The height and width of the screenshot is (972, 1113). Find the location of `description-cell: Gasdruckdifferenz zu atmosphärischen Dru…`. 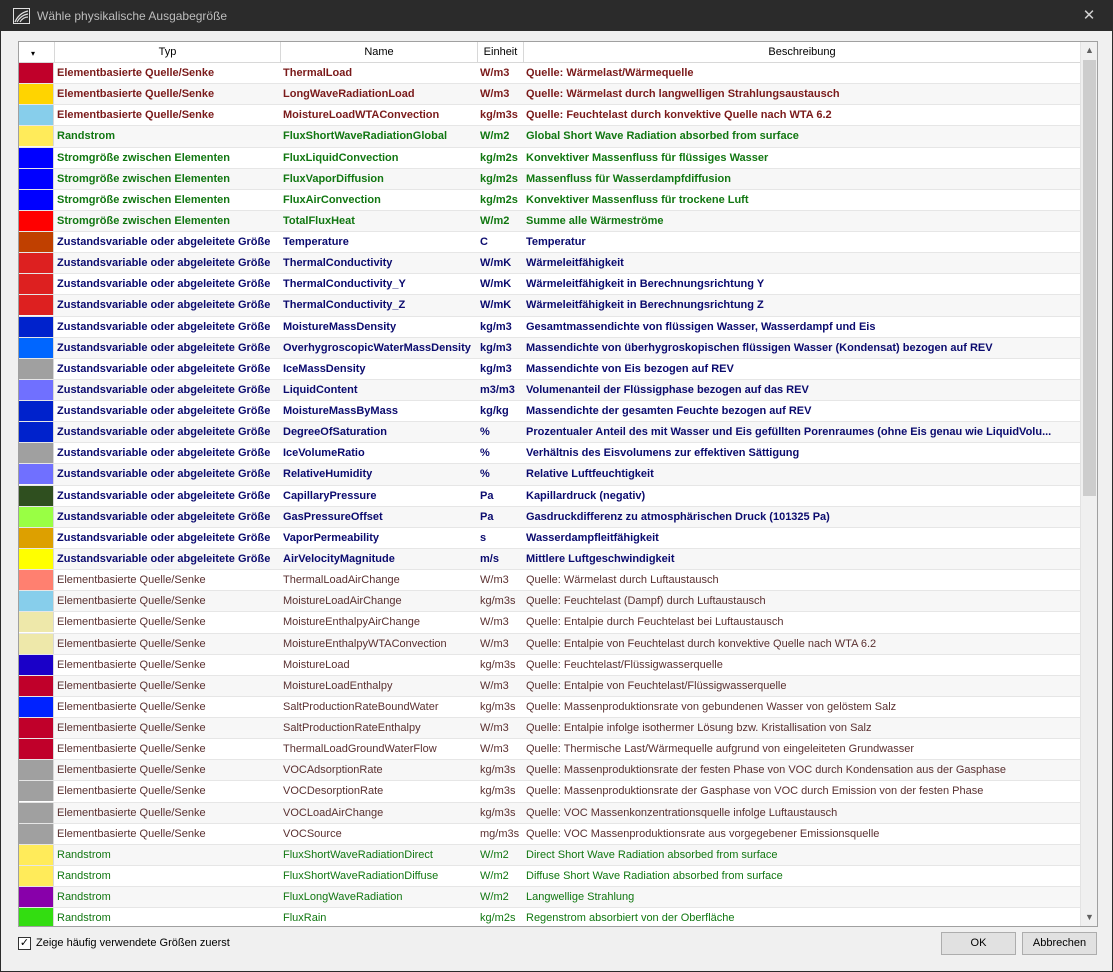

description-cell: Gasdruckdifferenz zu atmosphärischen Dru… is located at coordinates (678, 516).